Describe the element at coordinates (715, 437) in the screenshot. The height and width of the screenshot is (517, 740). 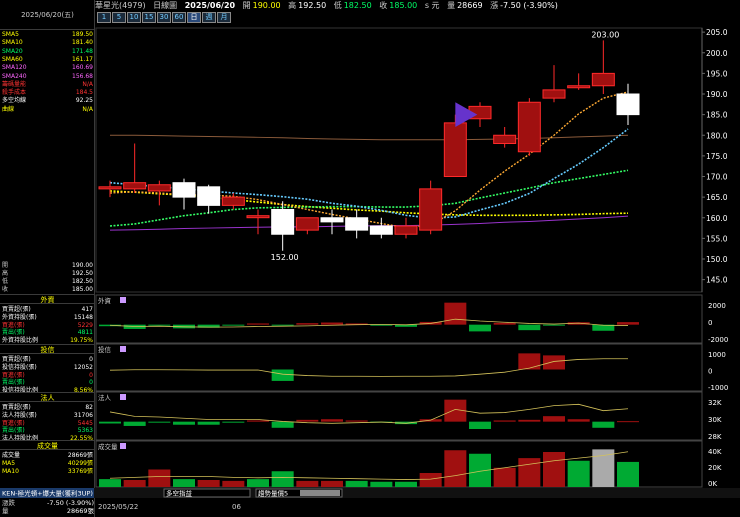
I see `inst-tick: 28K` at that location.